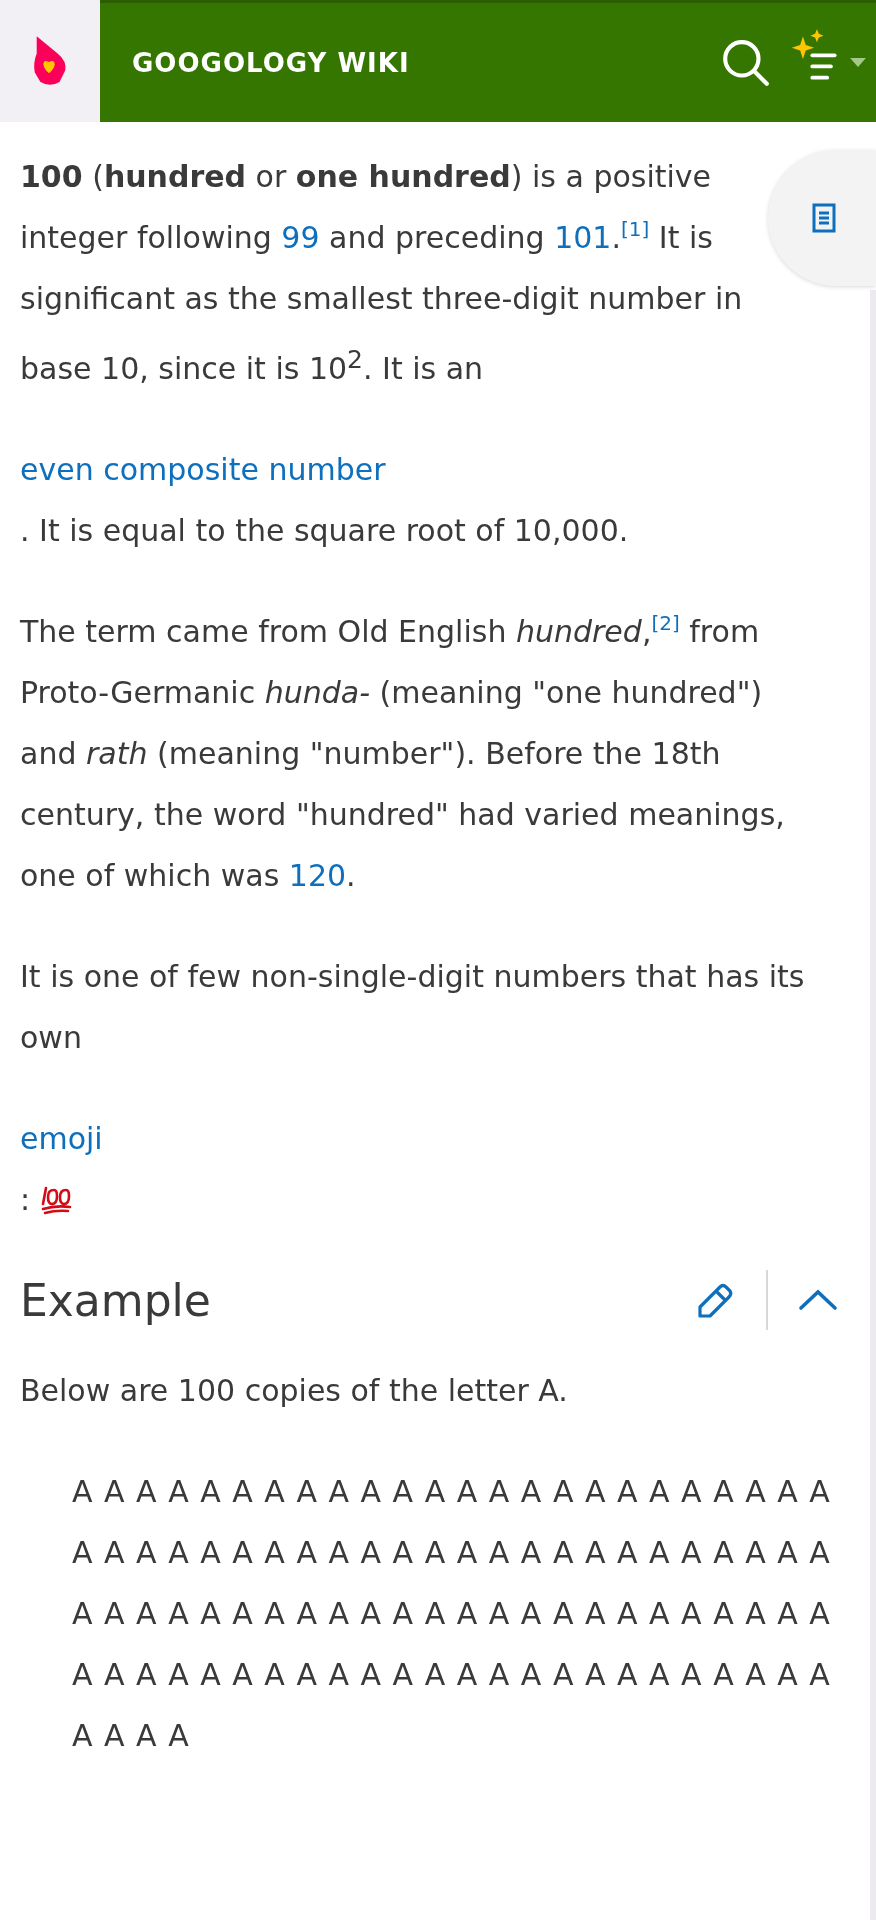 The height and width of the screenshot is (1920, 876). Describe the element at coordinates (824, 218) in the screenshot. I see `list-icon` at that location.